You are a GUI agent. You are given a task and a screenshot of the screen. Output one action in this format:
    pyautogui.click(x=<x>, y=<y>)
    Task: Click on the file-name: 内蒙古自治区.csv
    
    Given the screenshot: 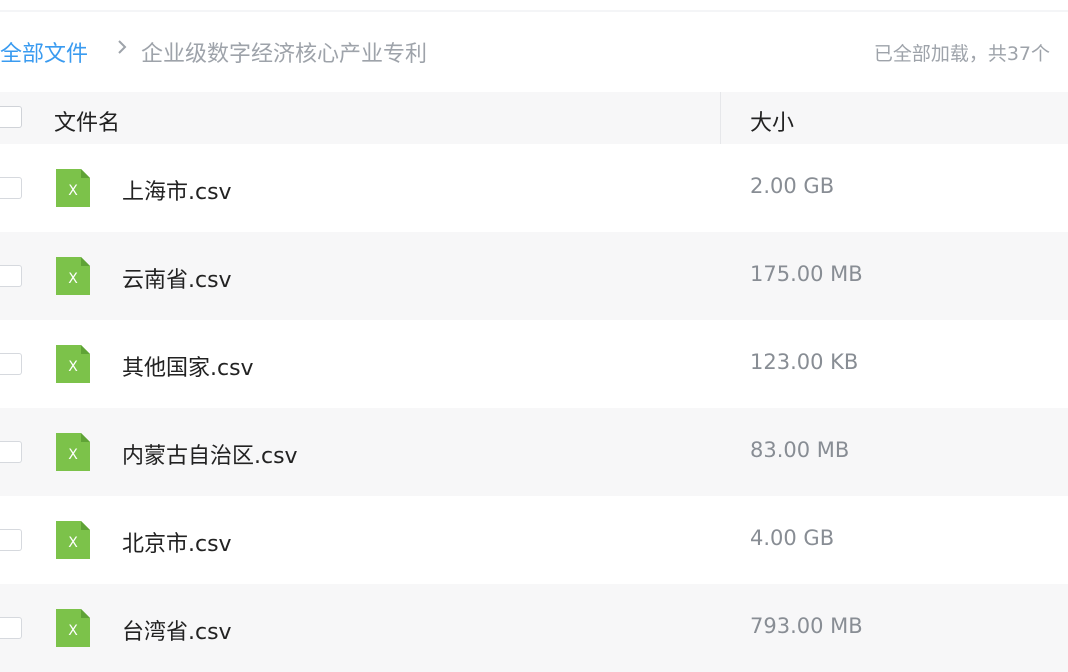 What is the action you would take?
    pyautogui.click(x=210, y=454)
    